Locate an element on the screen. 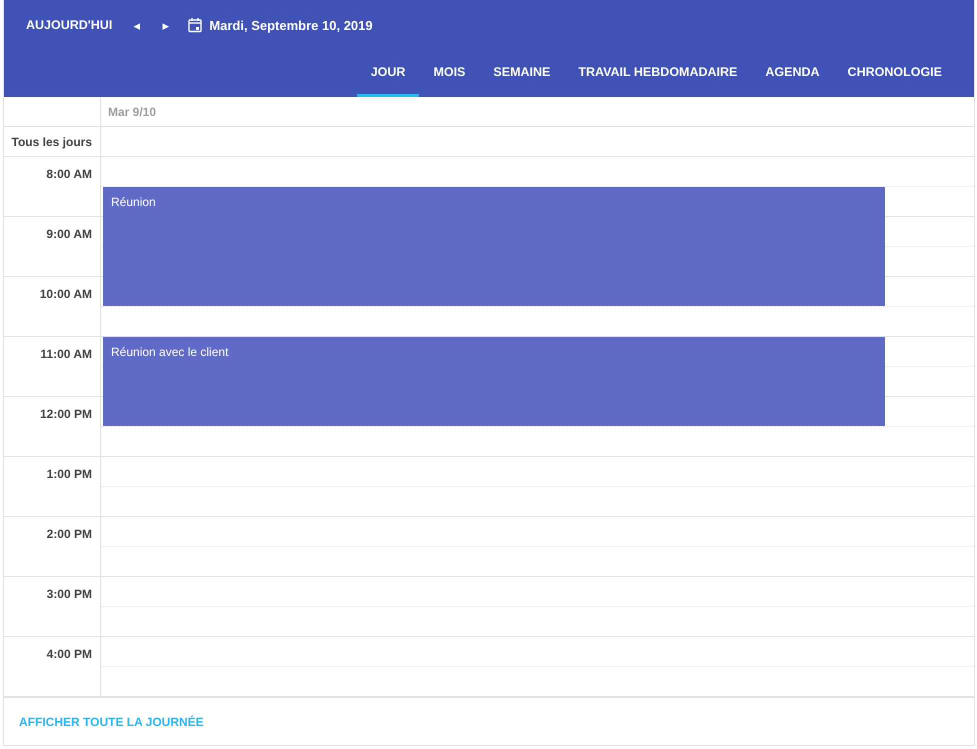 Image resolution: width=977 pixels, height=749 pixels. time-label: 12:00 PM is located at coordinates (66, 414).